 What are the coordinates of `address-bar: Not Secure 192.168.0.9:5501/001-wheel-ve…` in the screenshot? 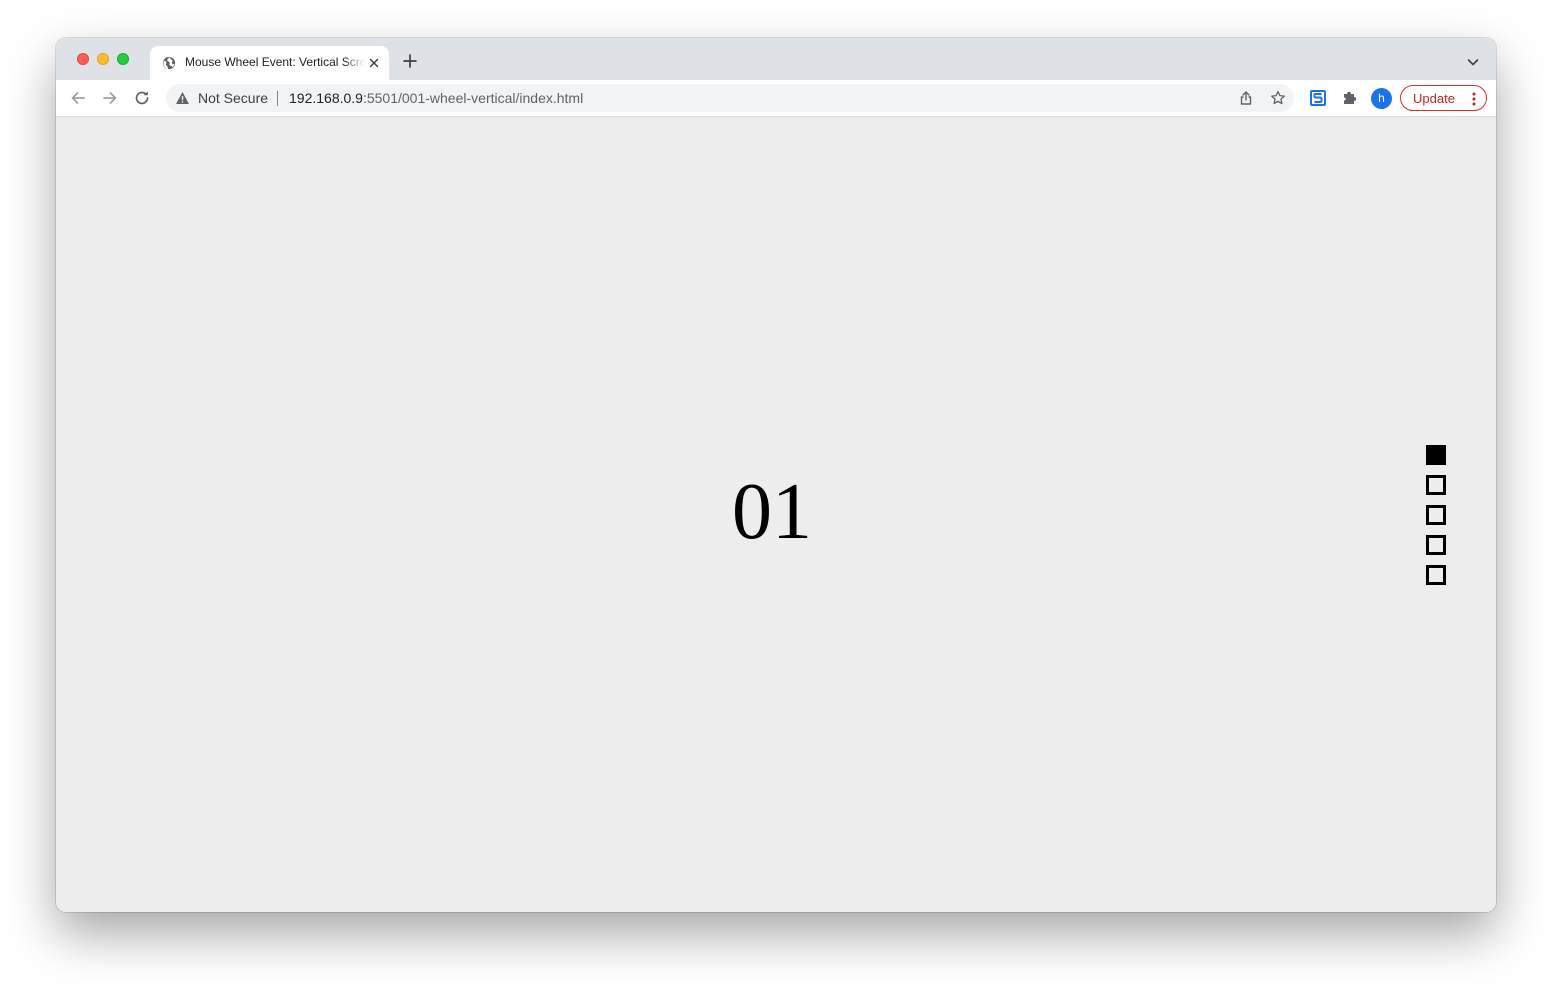 It's located at (730, 98).